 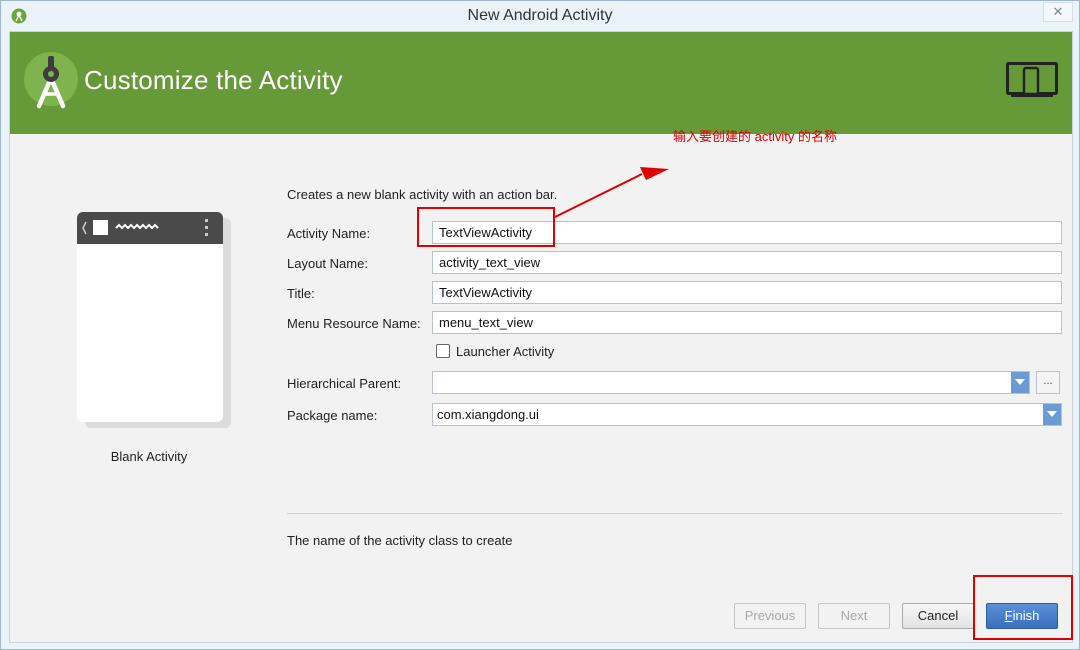 I want to click on page-title: Customize the Activity, so click(x=213, y=80).